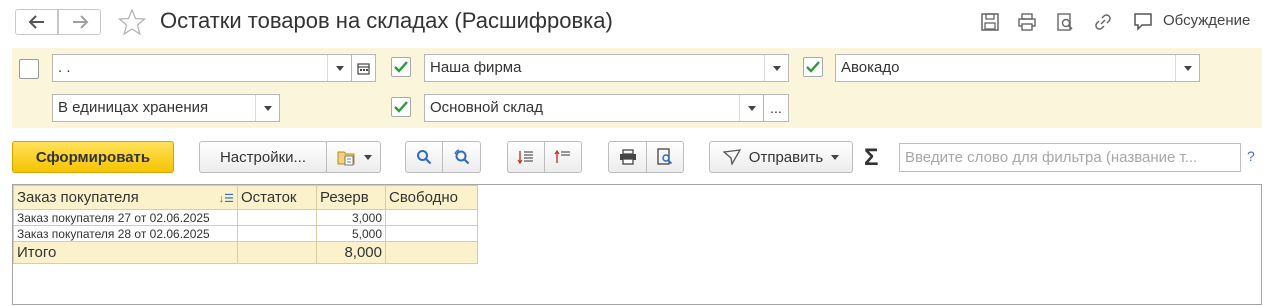 The height and width of the screenshot is (306, 1274). I want to click on column-header-reserve: Резерв, so click(351, 197).